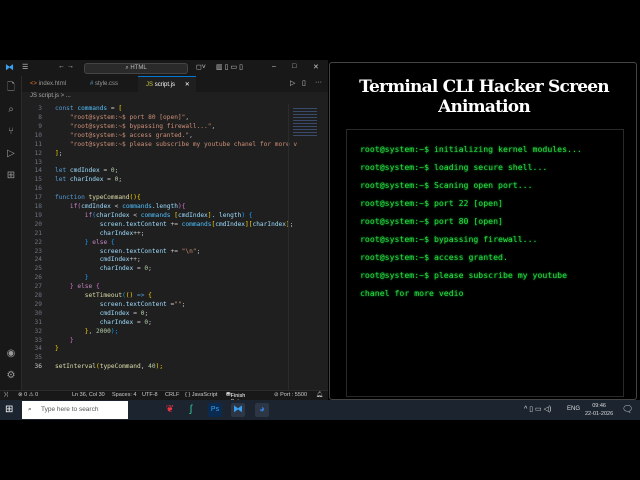  Describe the element at coordinates (38, 251) in the screenshot. I see `line-number: 23` at that location.